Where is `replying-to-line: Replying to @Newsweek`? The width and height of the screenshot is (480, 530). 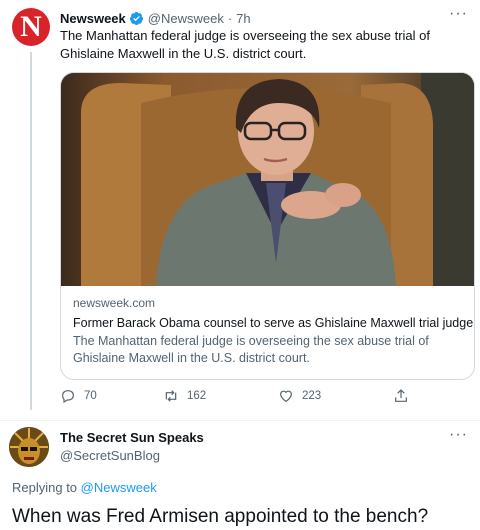
replying-to-line: Replying to @Newsweek is located at coordinates (84, 487).